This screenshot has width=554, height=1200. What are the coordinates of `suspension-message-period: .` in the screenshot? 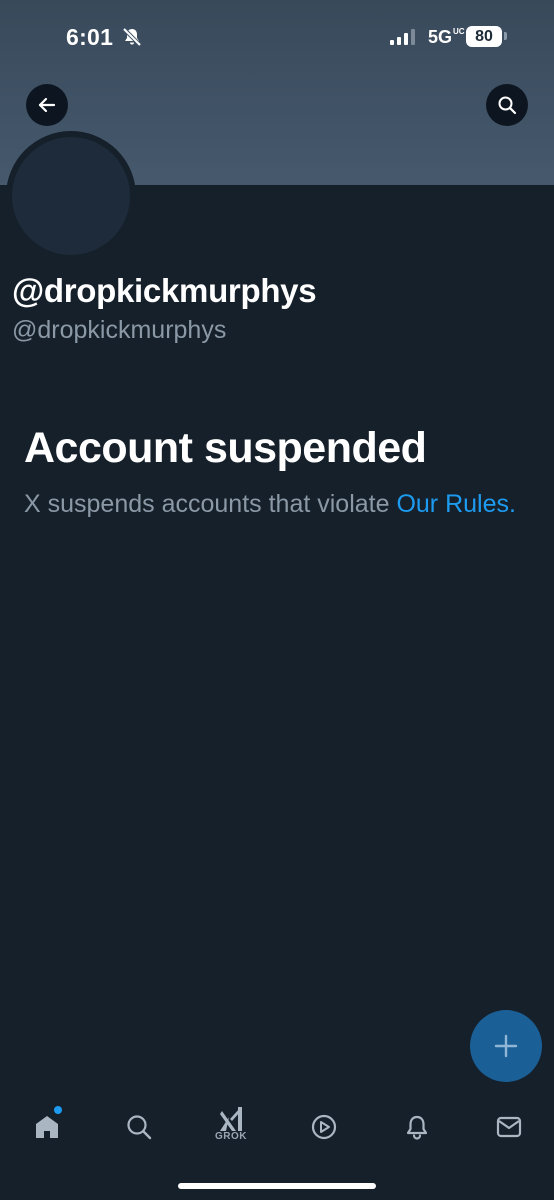 It's located at (512, 504).